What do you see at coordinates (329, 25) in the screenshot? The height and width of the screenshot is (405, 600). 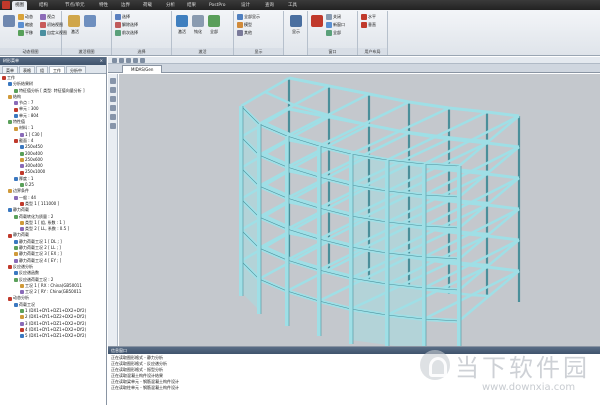 I see `new-window-icon` at bounding box center [329, 25].